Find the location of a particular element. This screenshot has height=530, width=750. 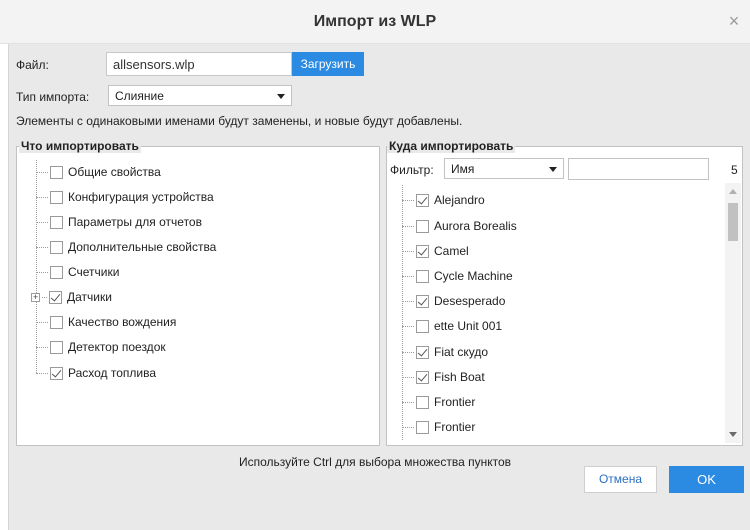

tree-item-general-properties: Общие свойства is located at coordinates (98, 172).